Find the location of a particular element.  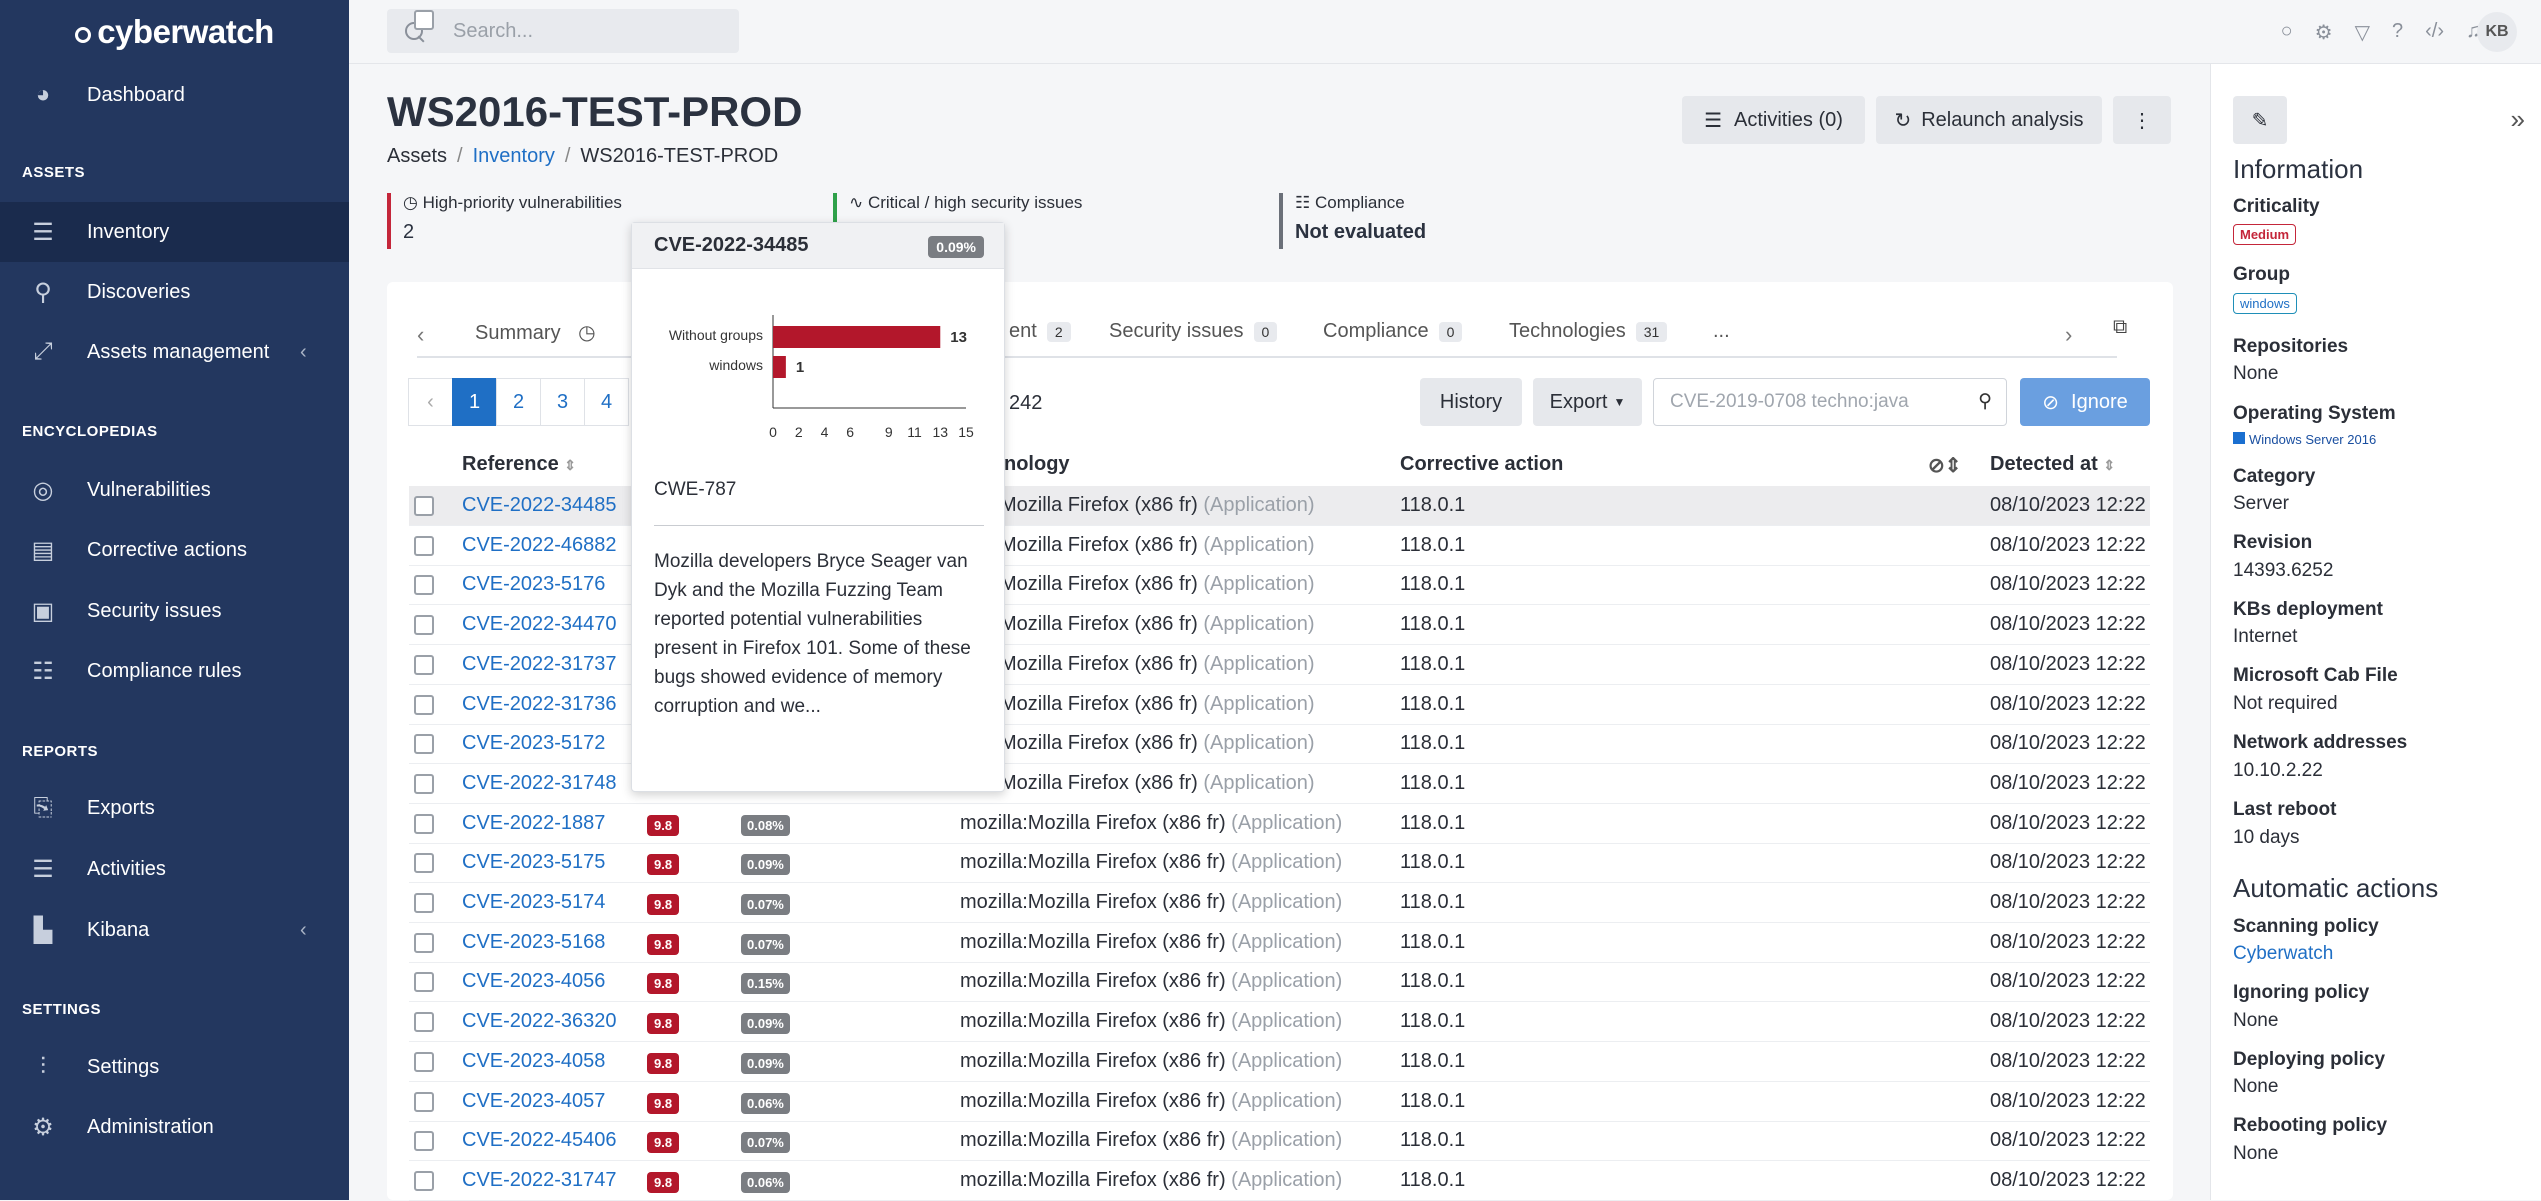

cve-link: CVE-2023-5172 is located at coordinates (533, 743).